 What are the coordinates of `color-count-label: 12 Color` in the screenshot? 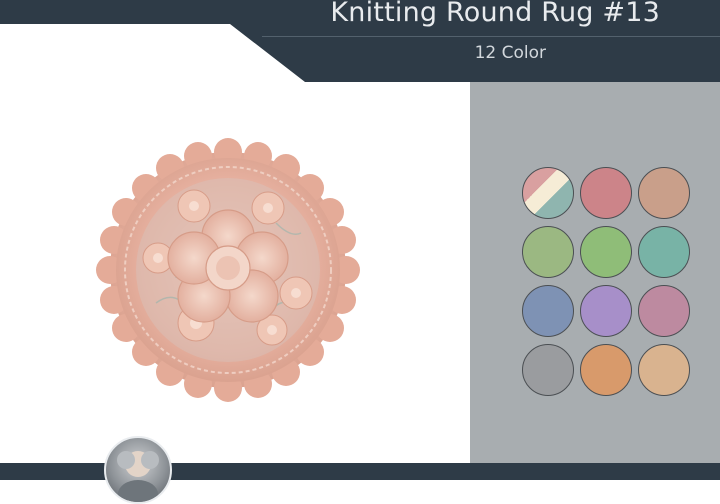 It's located at (510, 53).